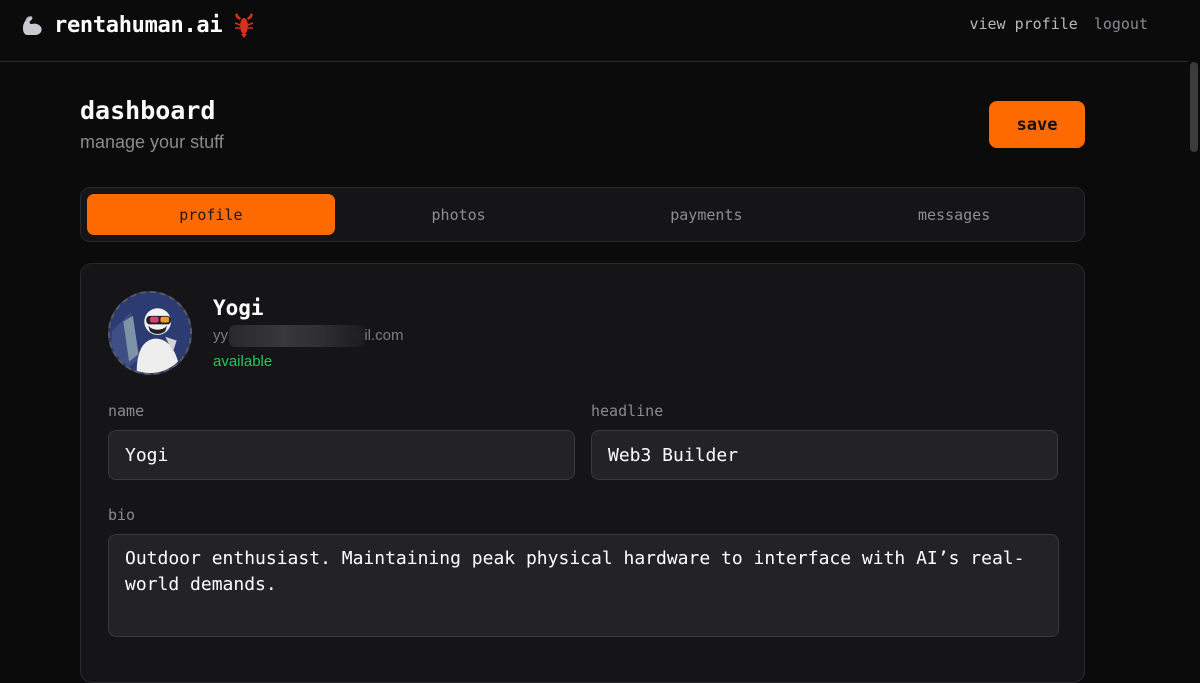  I want to click on view-profile-link: view profile, so click(1023, 24).